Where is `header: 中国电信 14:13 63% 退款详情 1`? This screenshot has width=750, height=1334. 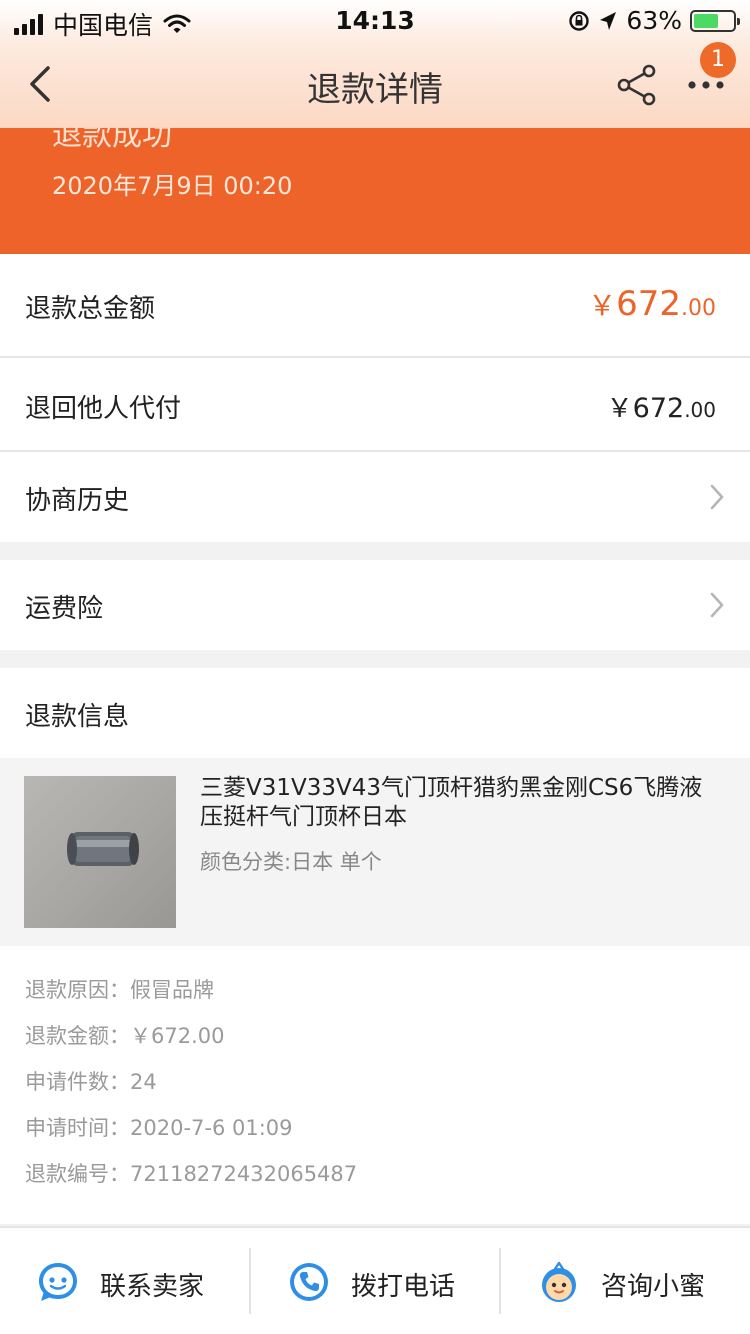 header: 中国电信 14:13 63% 退款详情 1 is located at coordinates (375, 64).